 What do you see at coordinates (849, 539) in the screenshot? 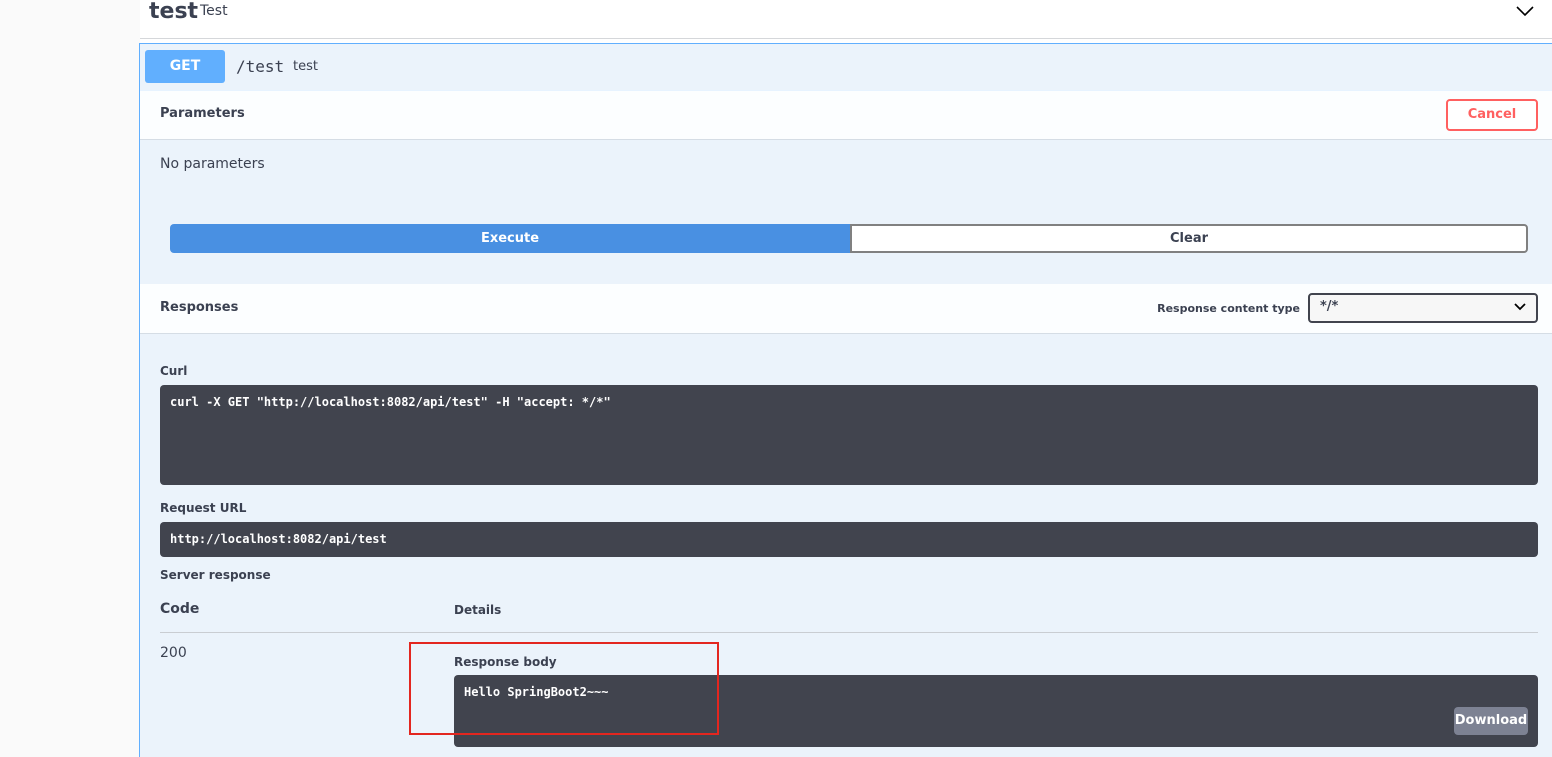
I see `request-url-box: http://localhost:8082/api/test` at bounding box center [849, 539].